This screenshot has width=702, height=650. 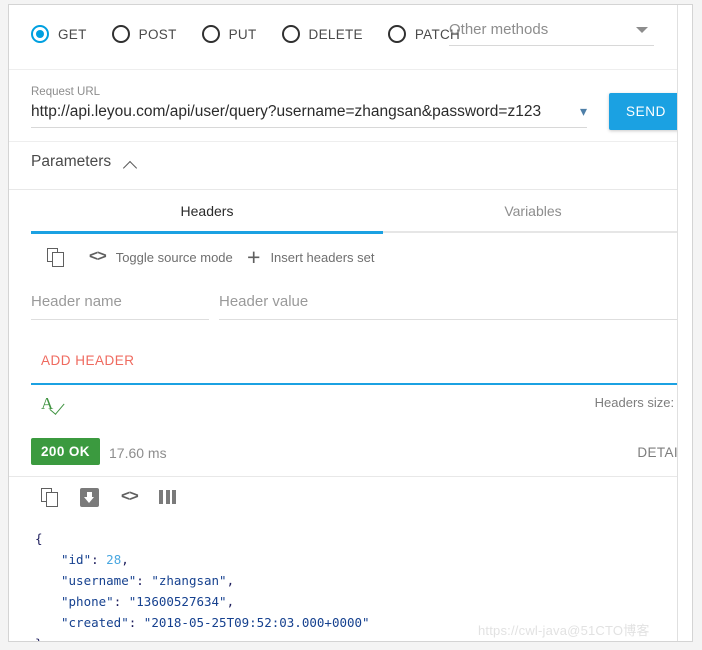 What do you see at coordinates (356, 580) in the screenshot?
I see `response-body-line: "username": "zhangsan",` at bounding box center [356, 580].